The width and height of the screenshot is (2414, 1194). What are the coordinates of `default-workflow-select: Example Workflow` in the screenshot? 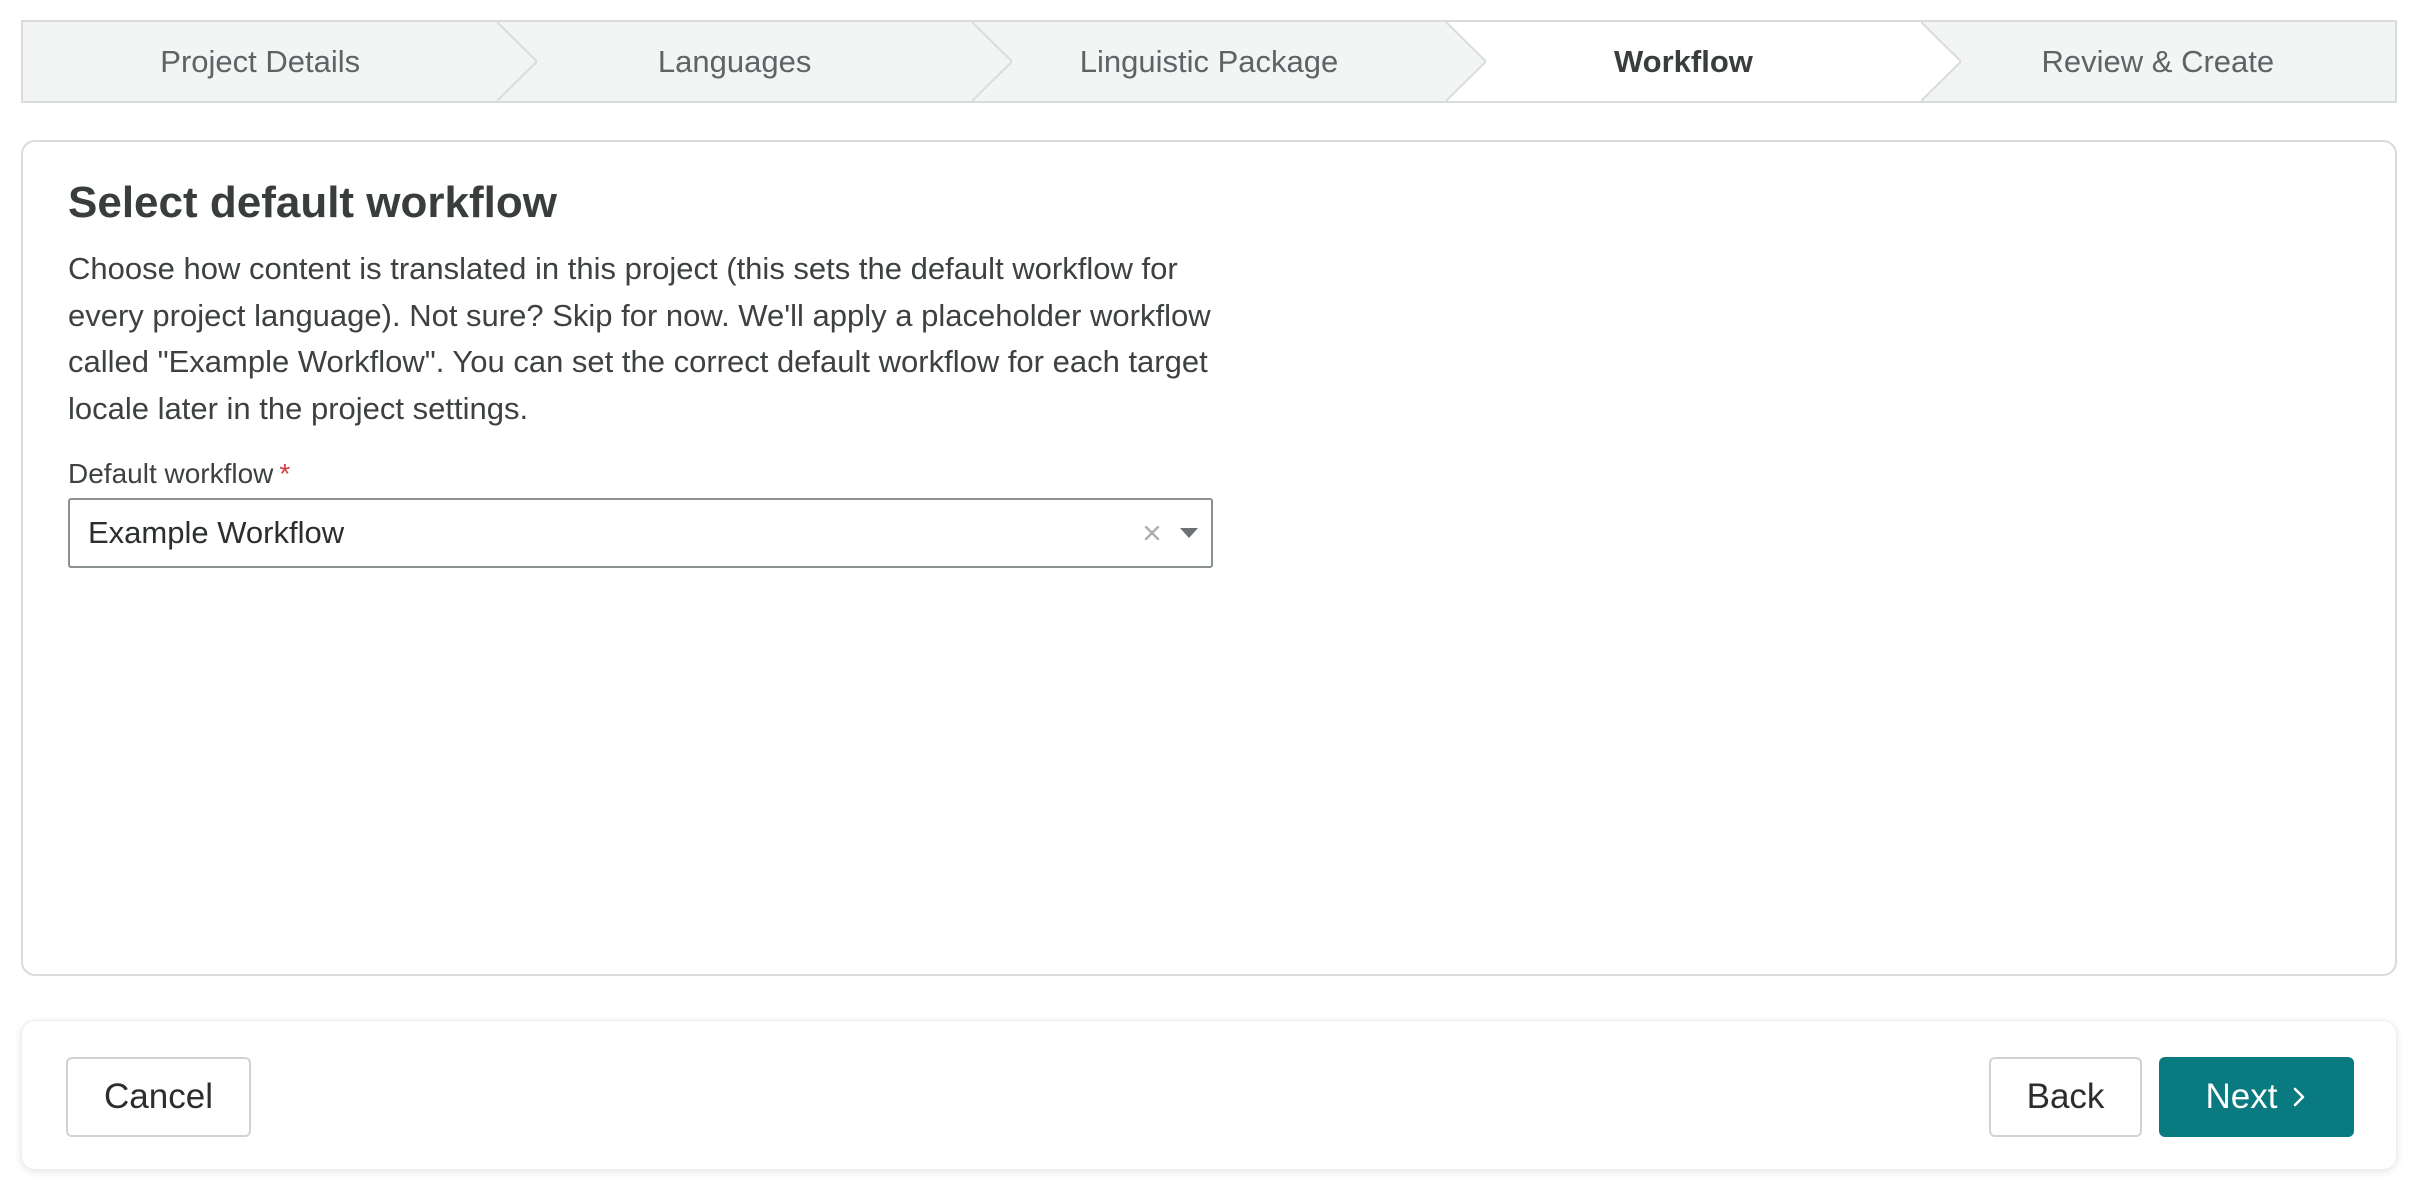 It's located at (640, 533).